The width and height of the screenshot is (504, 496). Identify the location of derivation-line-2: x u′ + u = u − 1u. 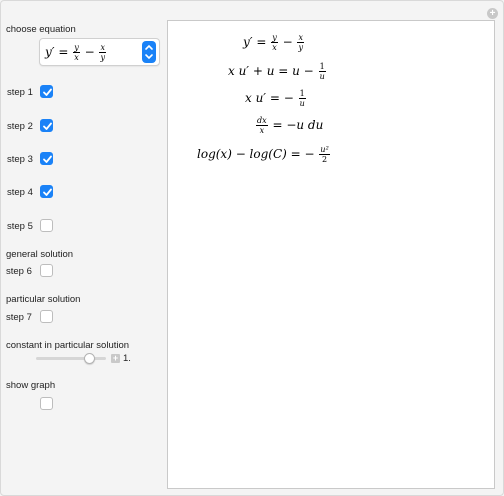
(277, 71).